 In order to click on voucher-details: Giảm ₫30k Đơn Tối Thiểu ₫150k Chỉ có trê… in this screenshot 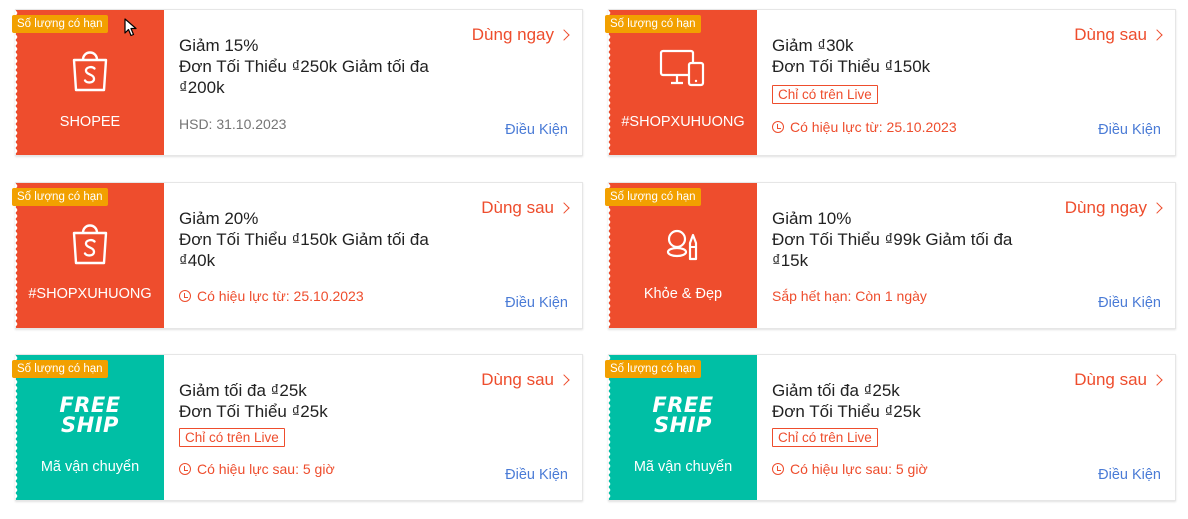, I will do `click(966, 82)`.